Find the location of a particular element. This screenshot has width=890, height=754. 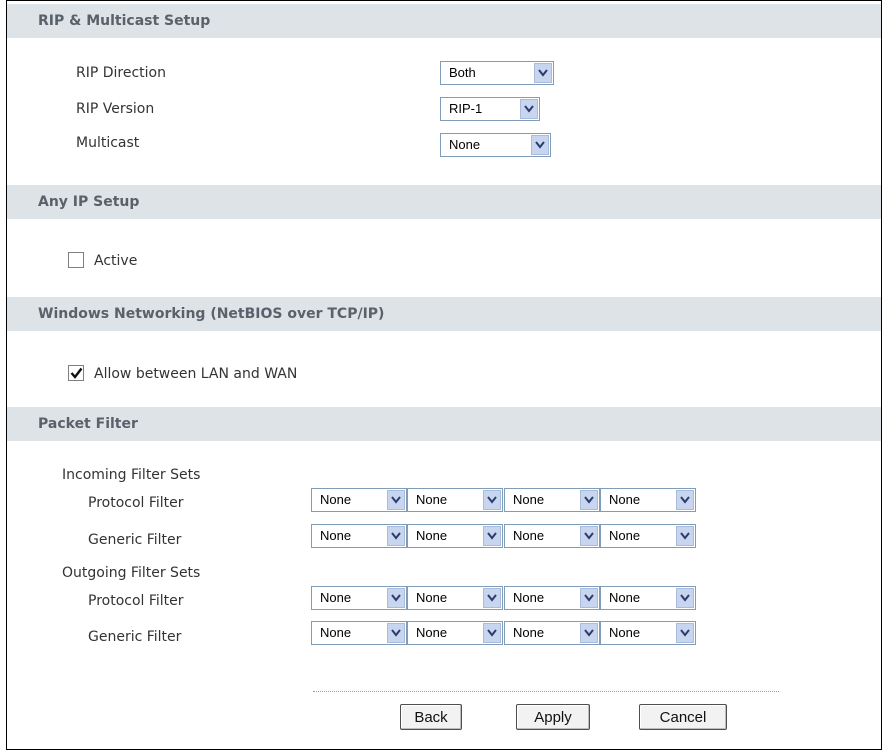

incoming-generic-filter-select-1: None is located at coordinates (359, 536).